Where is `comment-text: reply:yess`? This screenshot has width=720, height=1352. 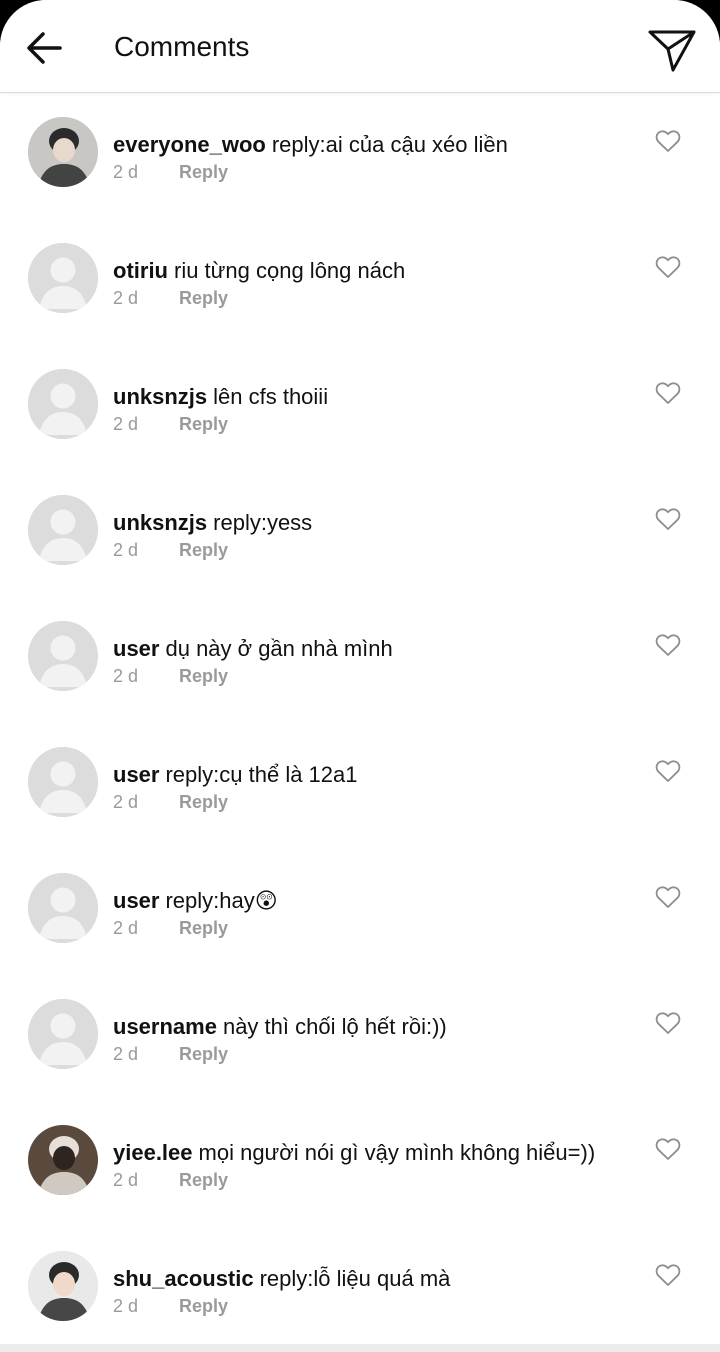
comment-text: reply:yess is located at coordinates (263, 522).